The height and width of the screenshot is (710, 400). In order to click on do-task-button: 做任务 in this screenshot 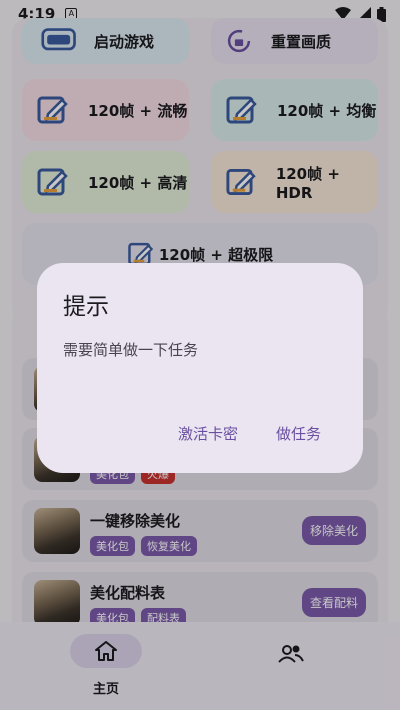, I will do `click(298, 433)`.